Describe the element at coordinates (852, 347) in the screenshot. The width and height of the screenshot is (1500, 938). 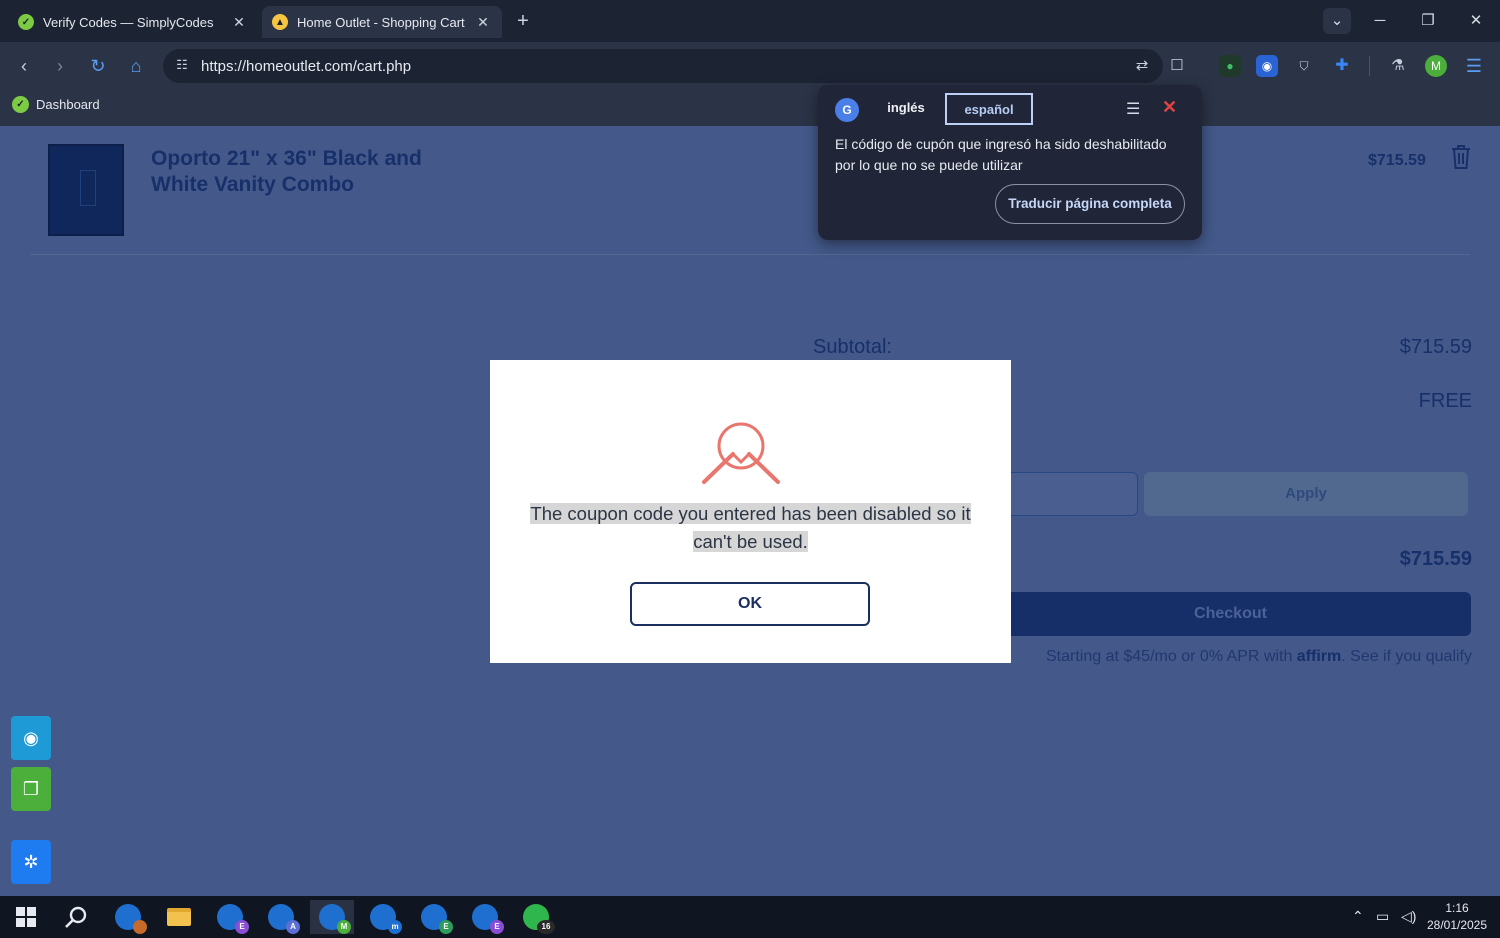
I see `subtotal-label: Subtotal:` at that location.